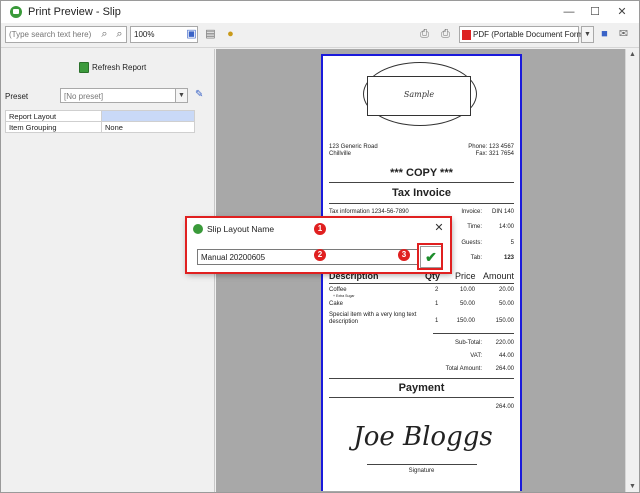 This screenshot has width=640, height=493. What do you see at coordinates (468, 343) in the screenshot?
I see `subtotal-label: Sub-Total:` at bounding box center [468, 343].